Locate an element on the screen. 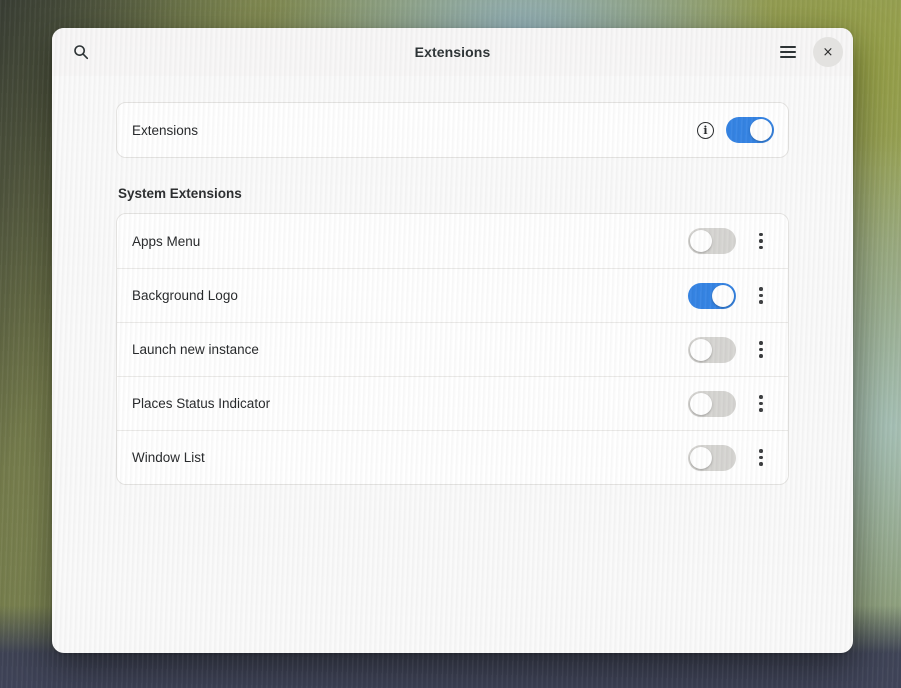 This screenshot has width=901, height=688. list-item: Apps Menu is located at coordinates (452, 241).